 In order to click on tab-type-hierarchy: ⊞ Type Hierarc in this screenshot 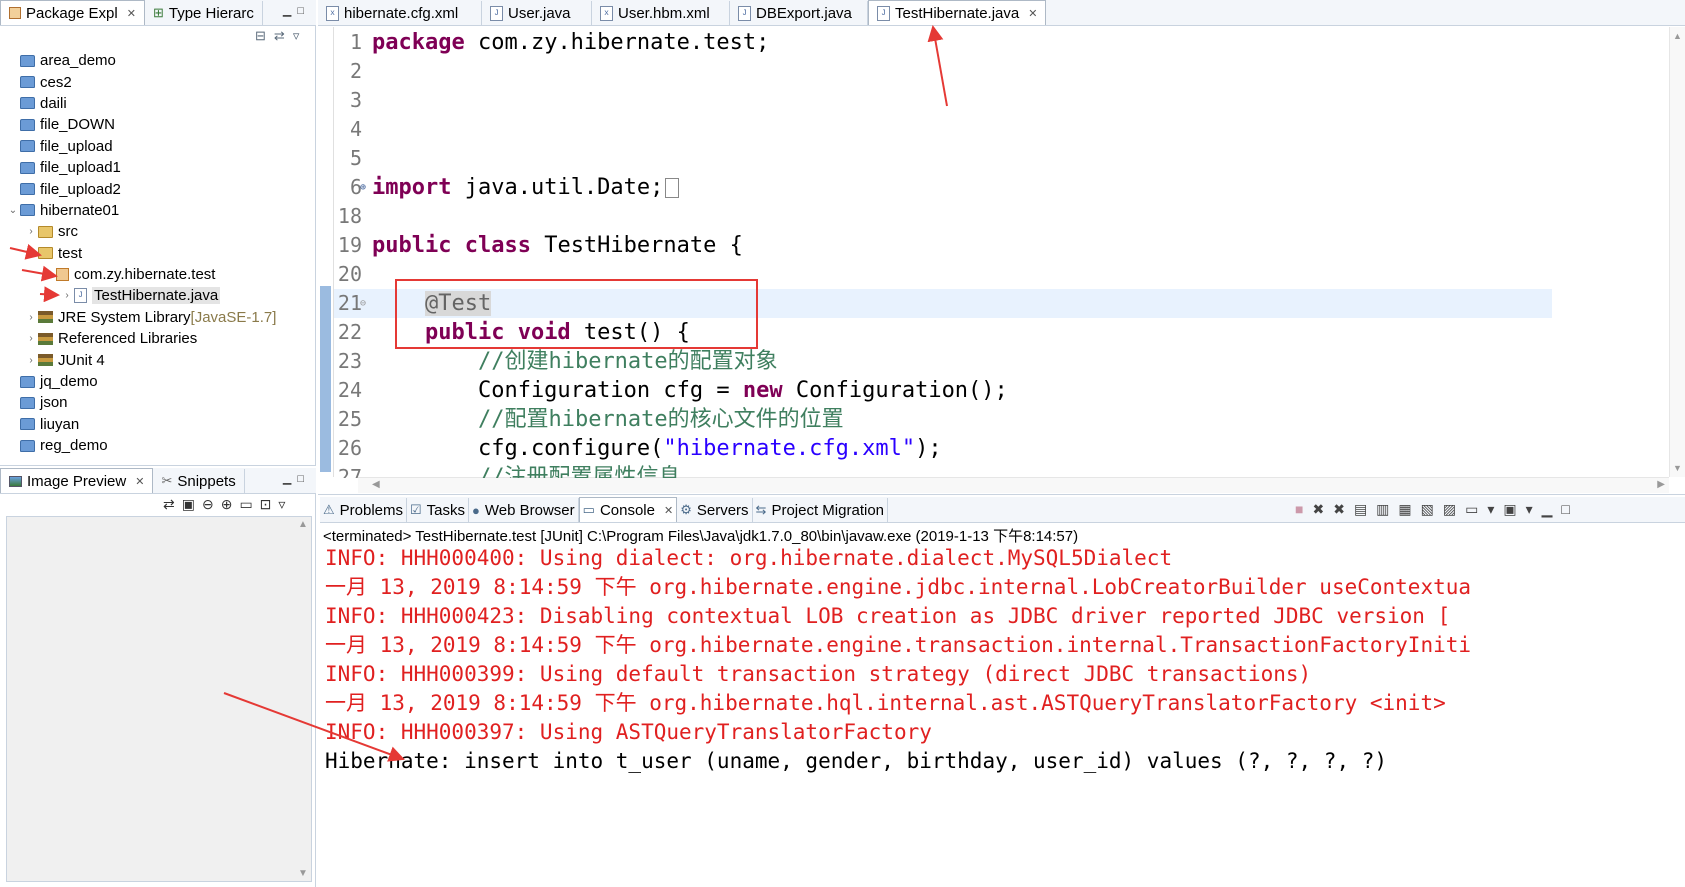, I will do `click(204, 13)`.